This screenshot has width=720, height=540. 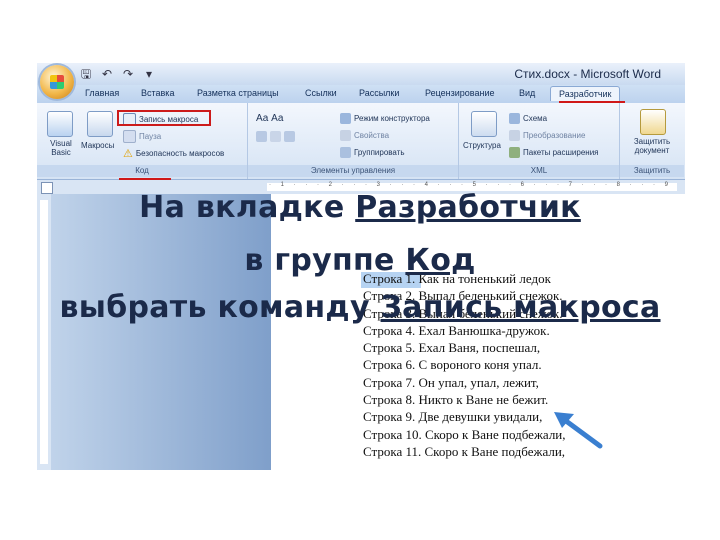 I want to click on pause-icon, so click(x=129, y=136).